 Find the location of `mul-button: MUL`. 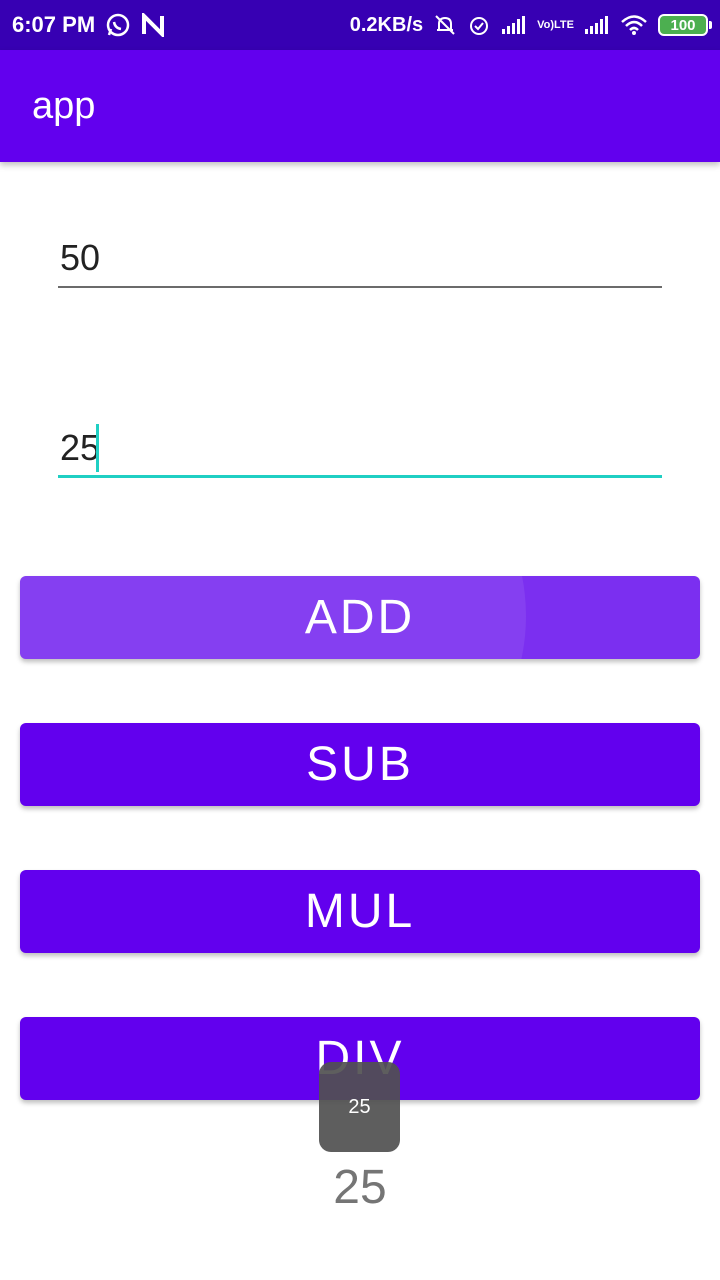

mul-button: MUL is located at coordinates (360, 911).